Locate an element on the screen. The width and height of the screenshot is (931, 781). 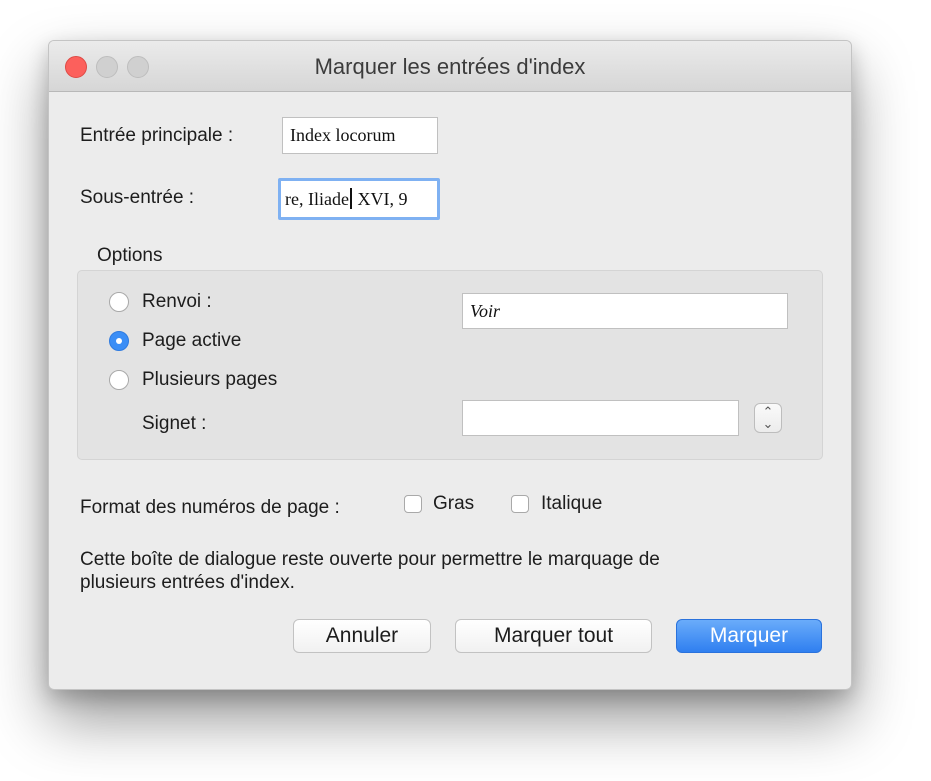
page-number-format-label: Format des numéros de page : is located at coordinates (210, 507).